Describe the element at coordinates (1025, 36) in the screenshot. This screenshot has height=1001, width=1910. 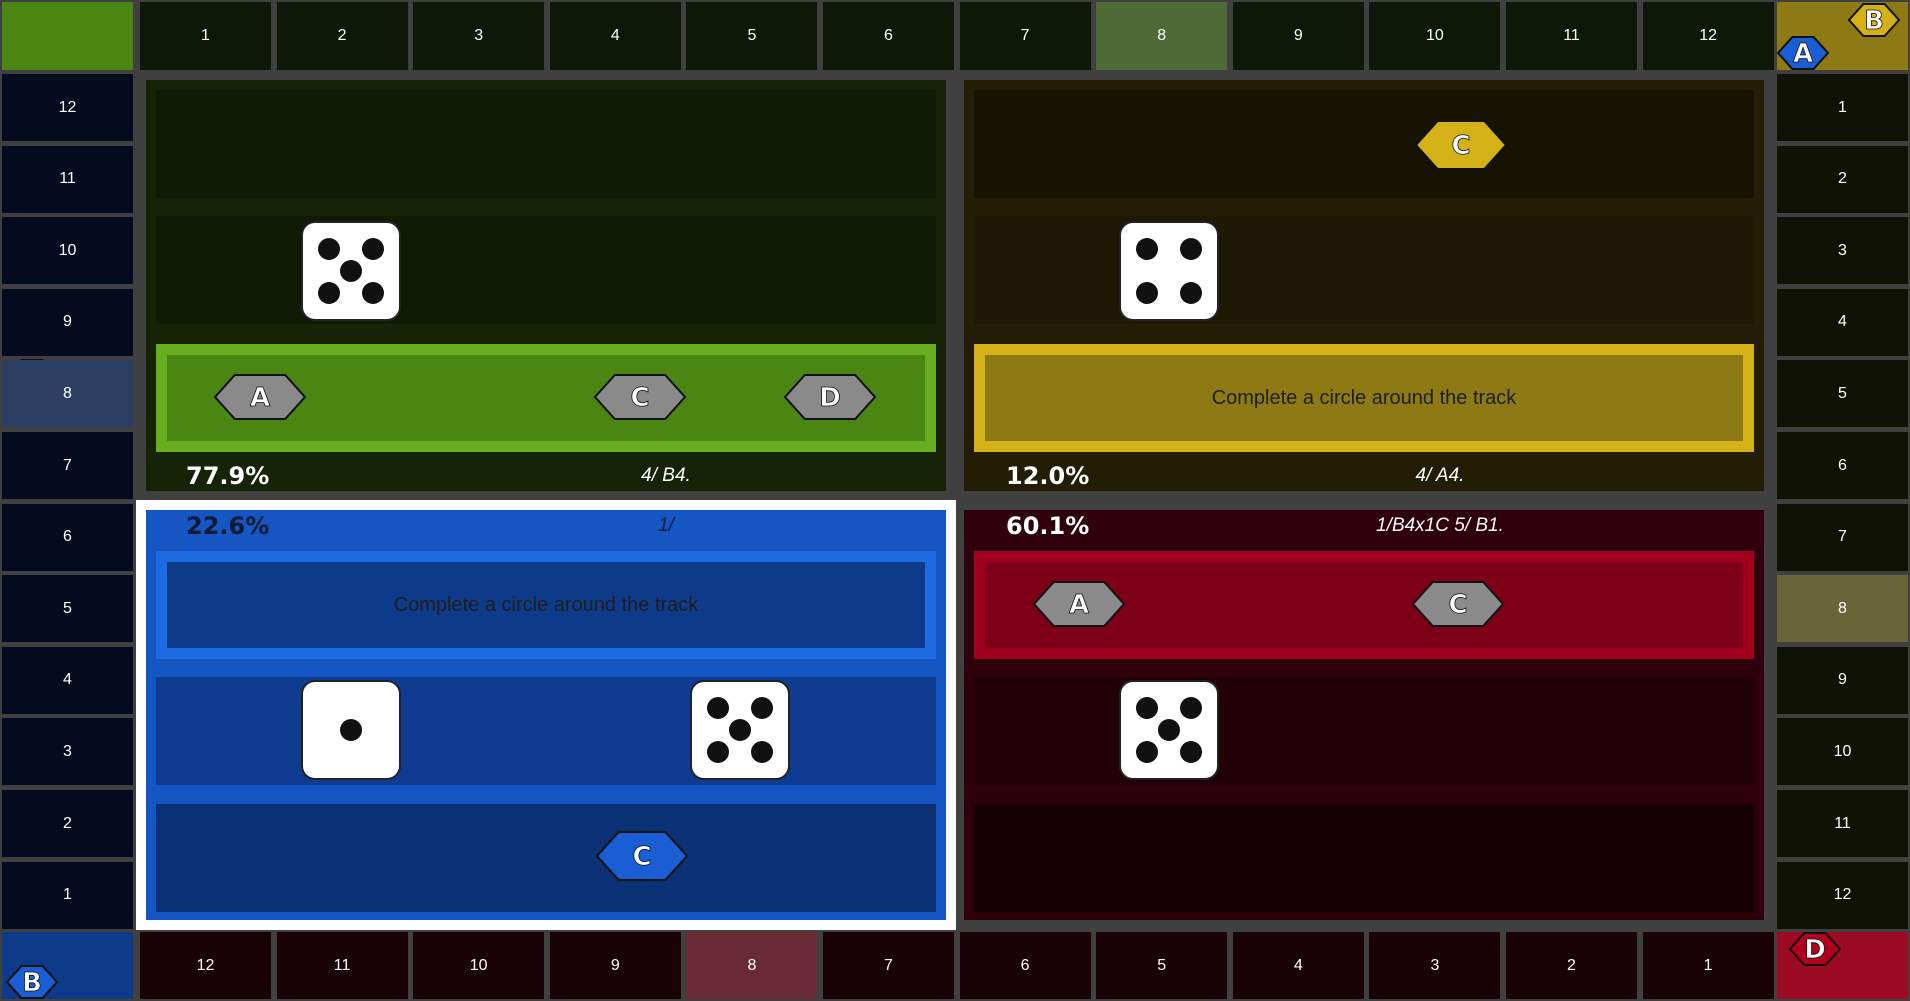
I see `track-top-cell: 7` at that location.